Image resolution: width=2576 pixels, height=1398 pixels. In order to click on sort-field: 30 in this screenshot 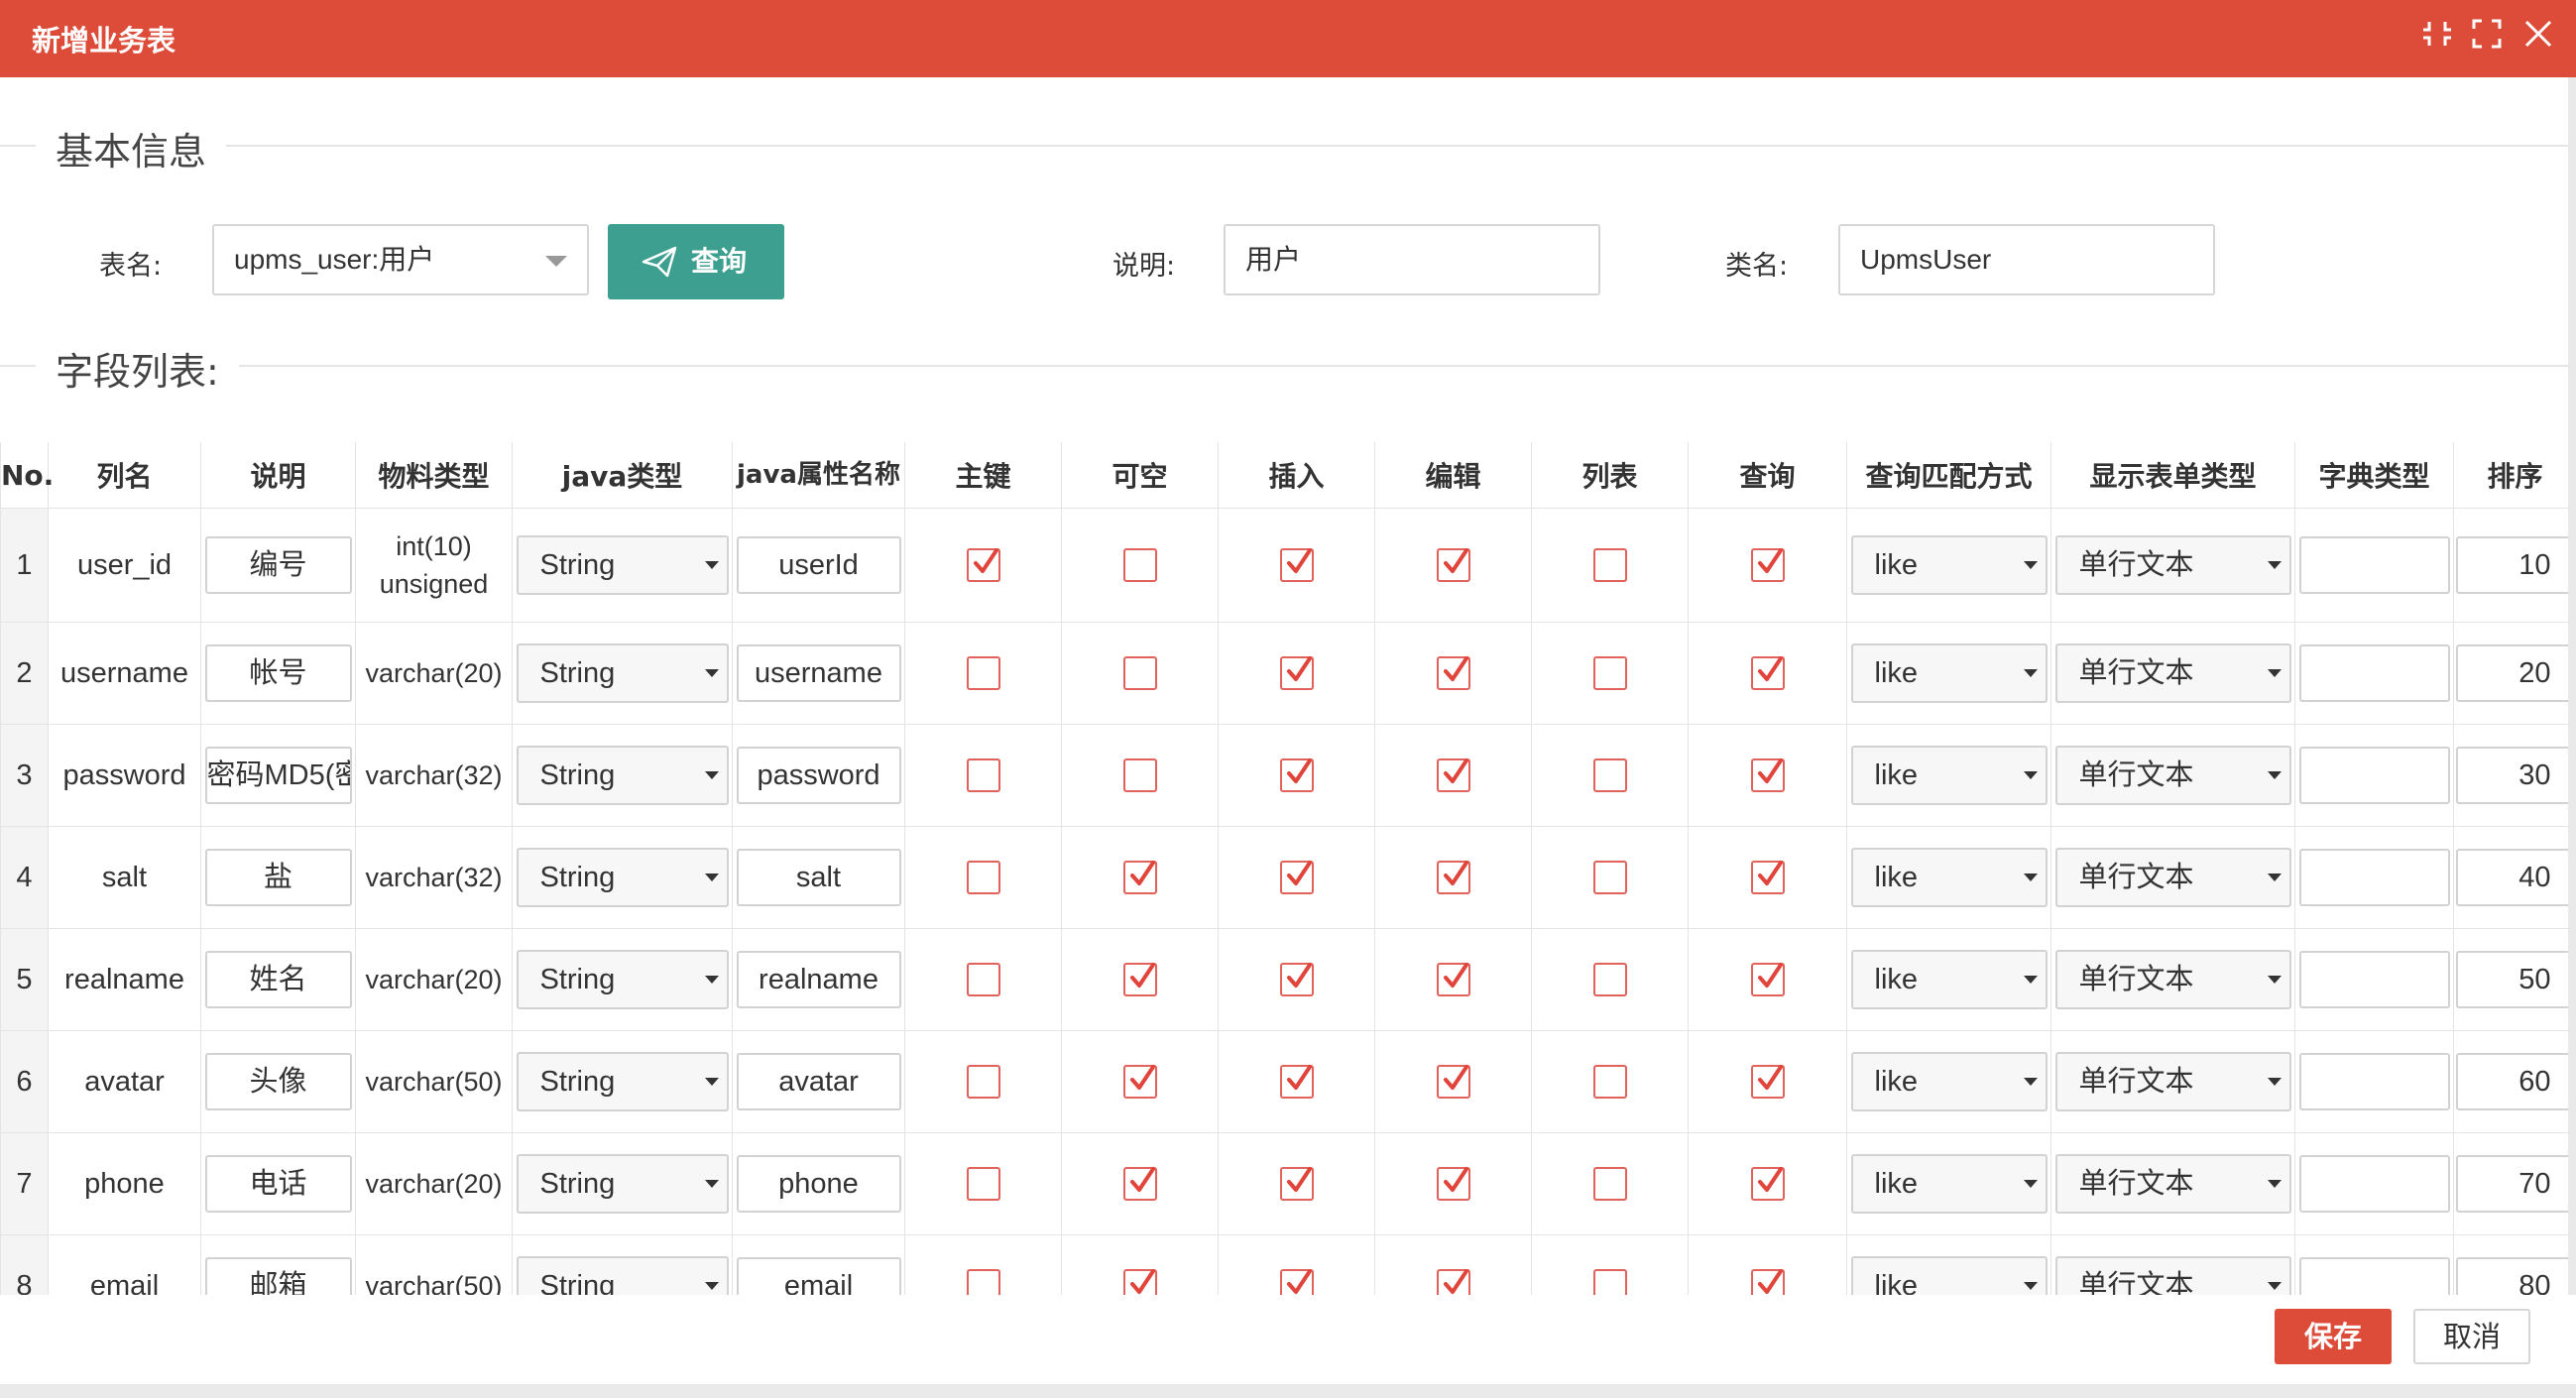, I will do `click(2515, 775)`.